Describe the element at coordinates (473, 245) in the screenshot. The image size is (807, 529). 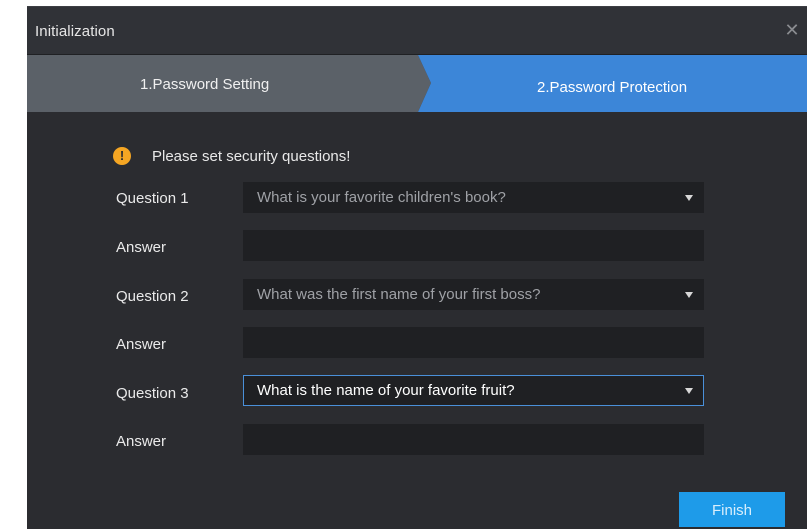
I see `answer-1-input` at that location.